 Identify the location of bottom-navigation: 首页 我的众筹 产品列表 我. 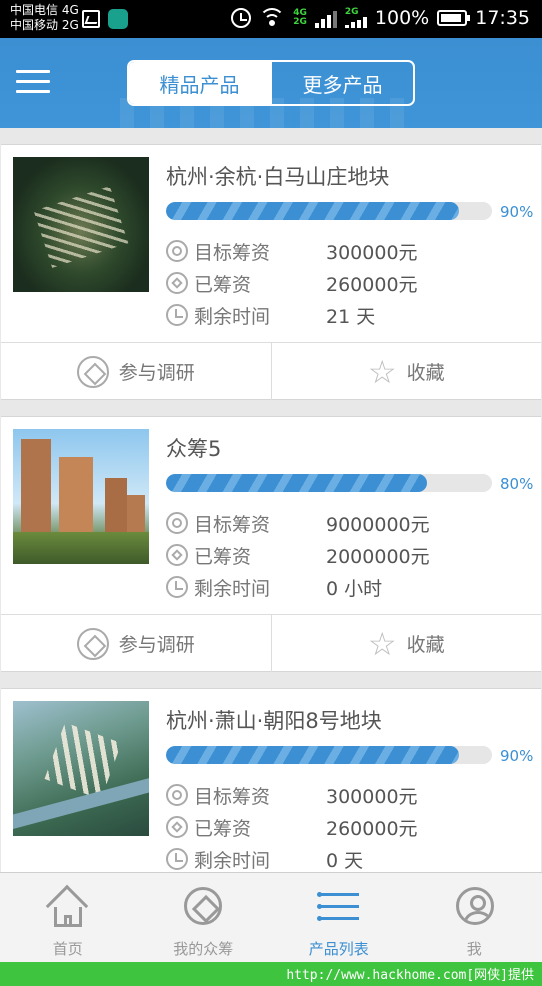
(271, 917).